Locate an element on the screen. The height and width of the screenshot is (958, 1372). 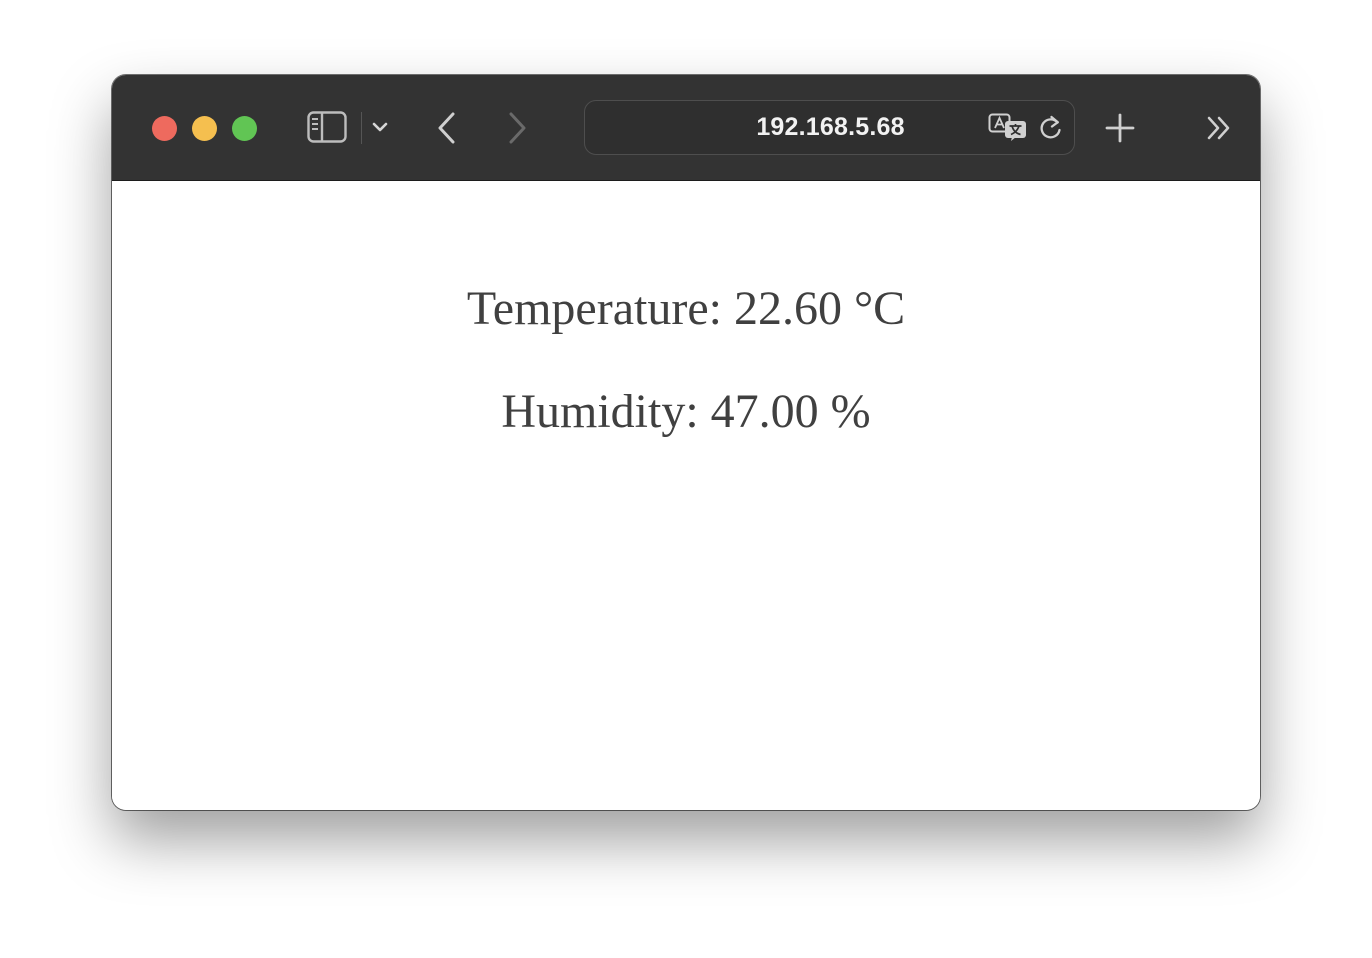
minimize-window-button is located at coordinates (204, 128).